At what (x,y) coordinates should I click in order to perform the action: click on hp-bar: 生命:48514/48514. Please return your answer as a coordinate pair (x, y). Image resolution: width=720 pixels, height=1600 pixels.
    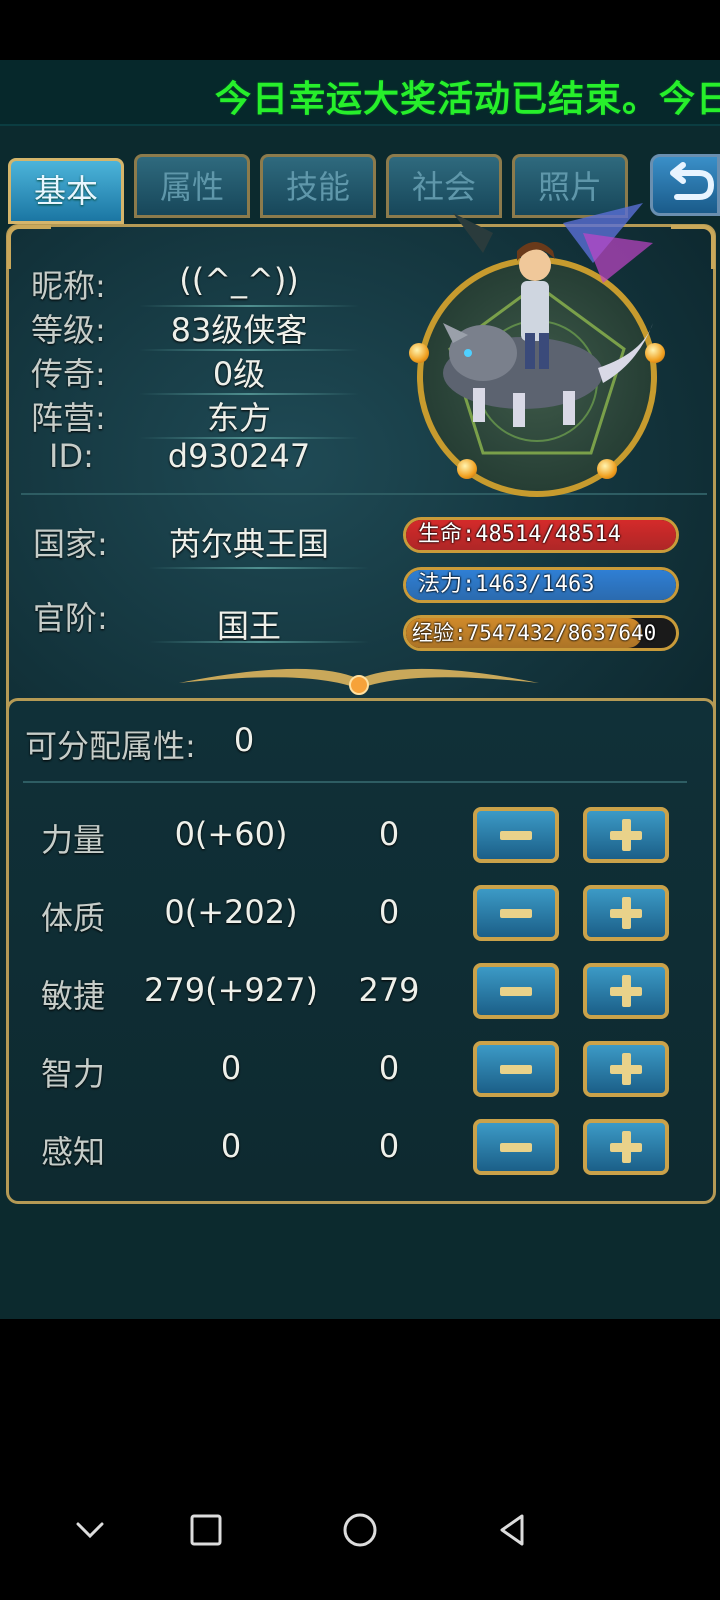
    Looking at the image, I should click on (541, 535).